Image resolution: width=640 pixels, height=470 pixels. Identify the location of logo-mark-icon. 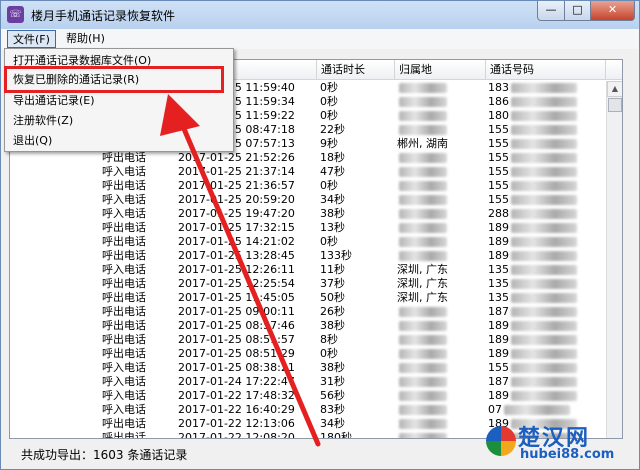
(501, 441).